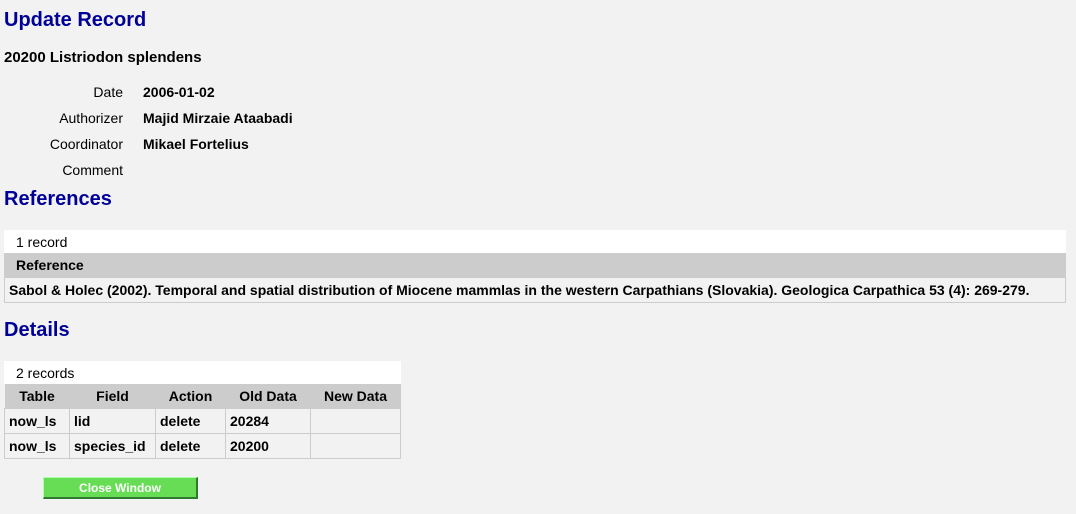 Image resolution: width=1076 pixels, height=514 pixels. I want to click on cell-field: species_id, so click(112, 446).